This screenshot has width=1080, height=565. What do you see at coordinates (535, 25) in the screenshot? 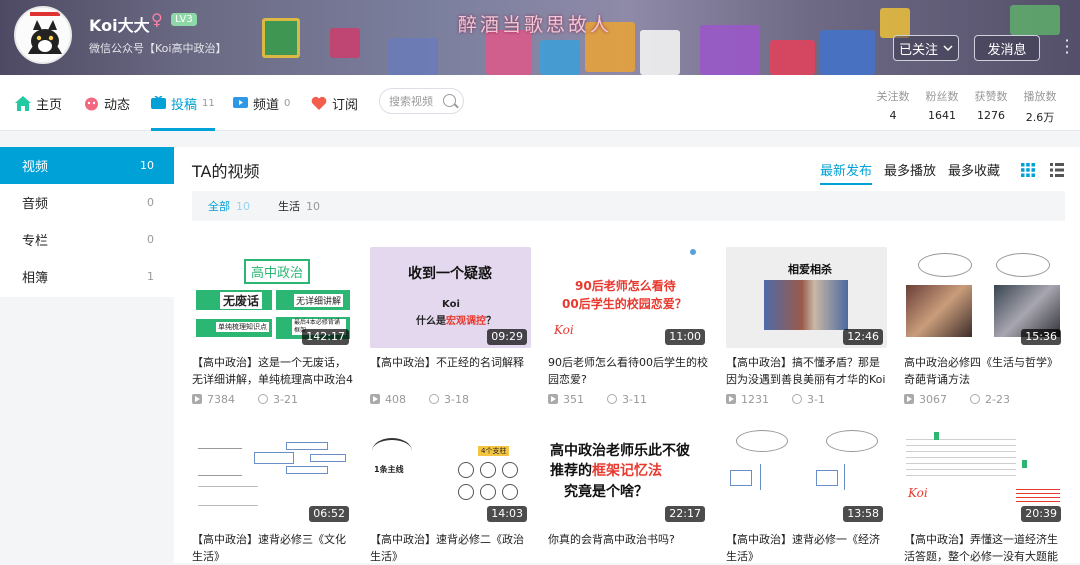
I see `banner-slogan: 醉酒当歌思故人` at bounding box center [535, 25].